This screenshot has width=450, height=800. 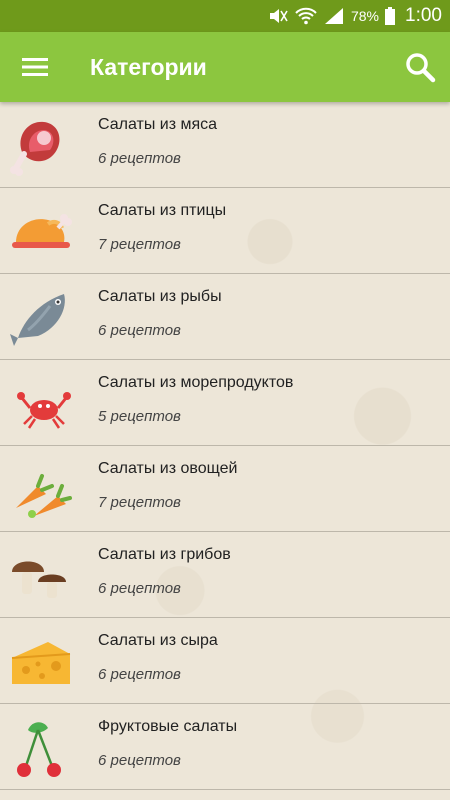 I want to click on menu-icon, so click(x=35, y=67).